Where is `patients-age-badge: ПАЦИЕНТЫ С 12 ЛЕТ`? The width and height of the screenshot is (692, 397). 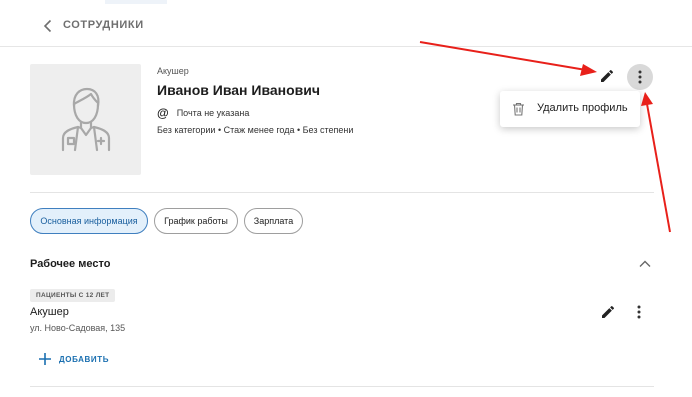
patients-age-badge: ПАЦИЕНТЫ С 12 ЛЕТ is located at coordinates (73, 295).